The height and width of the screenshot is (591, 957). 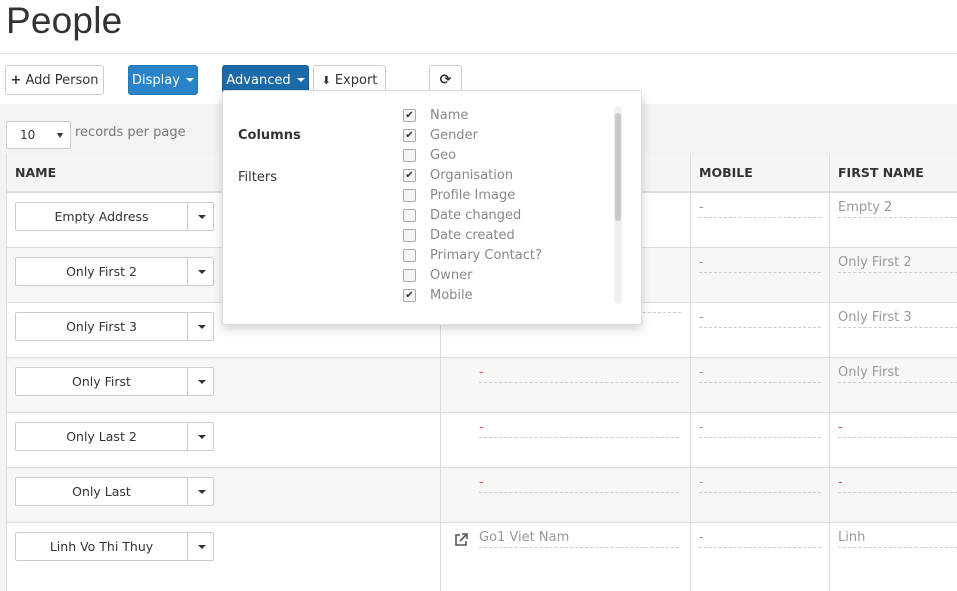 What do you see at coordinates (101, 436) in the screenshot?
I see `person-name-button: Only Last 2` at bounding box center [101, 436].